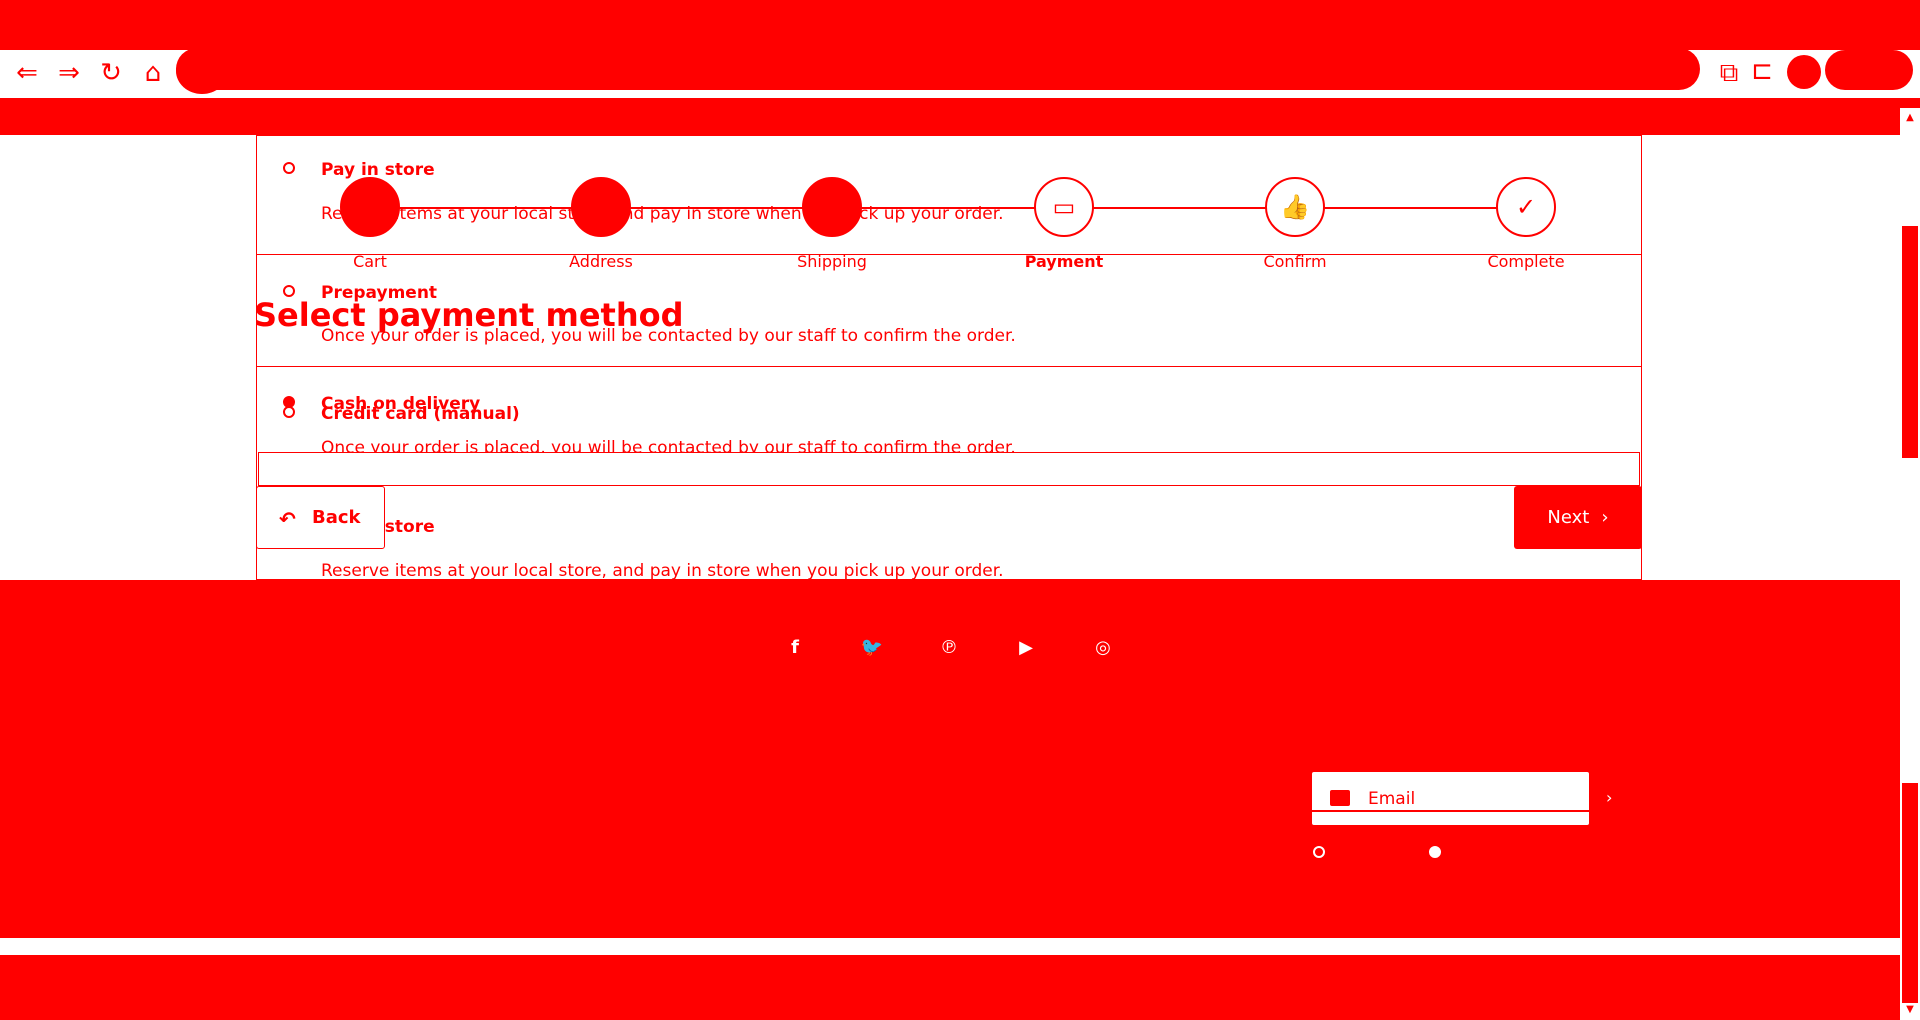  What do you see at coordinates (1340, 798) in the screenshot?
I see `envelope-icon` at bounding box center [1340, 798].